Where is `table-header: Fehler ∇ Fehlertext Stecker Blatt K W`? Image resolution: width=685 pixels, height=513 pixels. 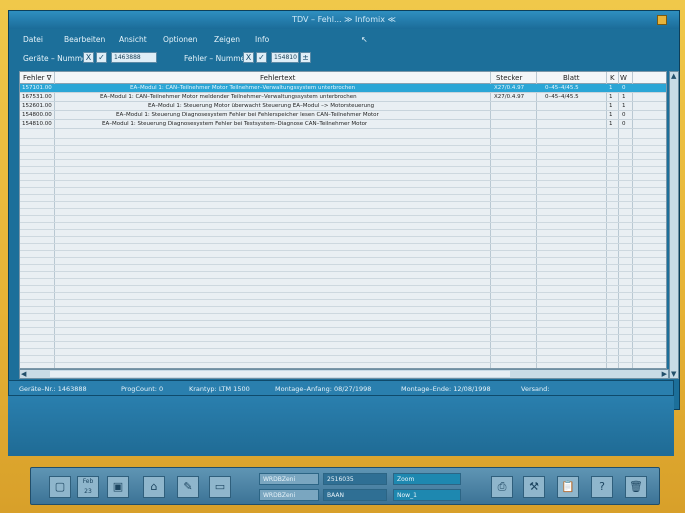
table-header: Fehler ∇ Fehlertext Stecker Blatt K W is located at coordinates (343, 78).